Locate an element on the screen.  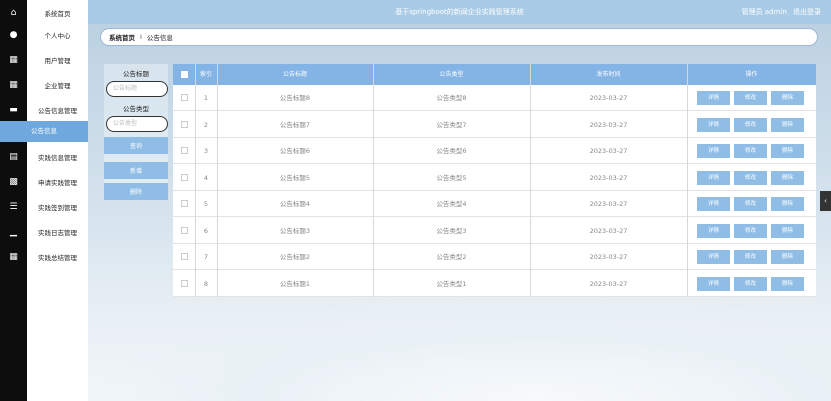
table-row: 7 公告标题2 公告类型2 2023-03-27 详情 修改 删除 is located at coordinates (494, 257).